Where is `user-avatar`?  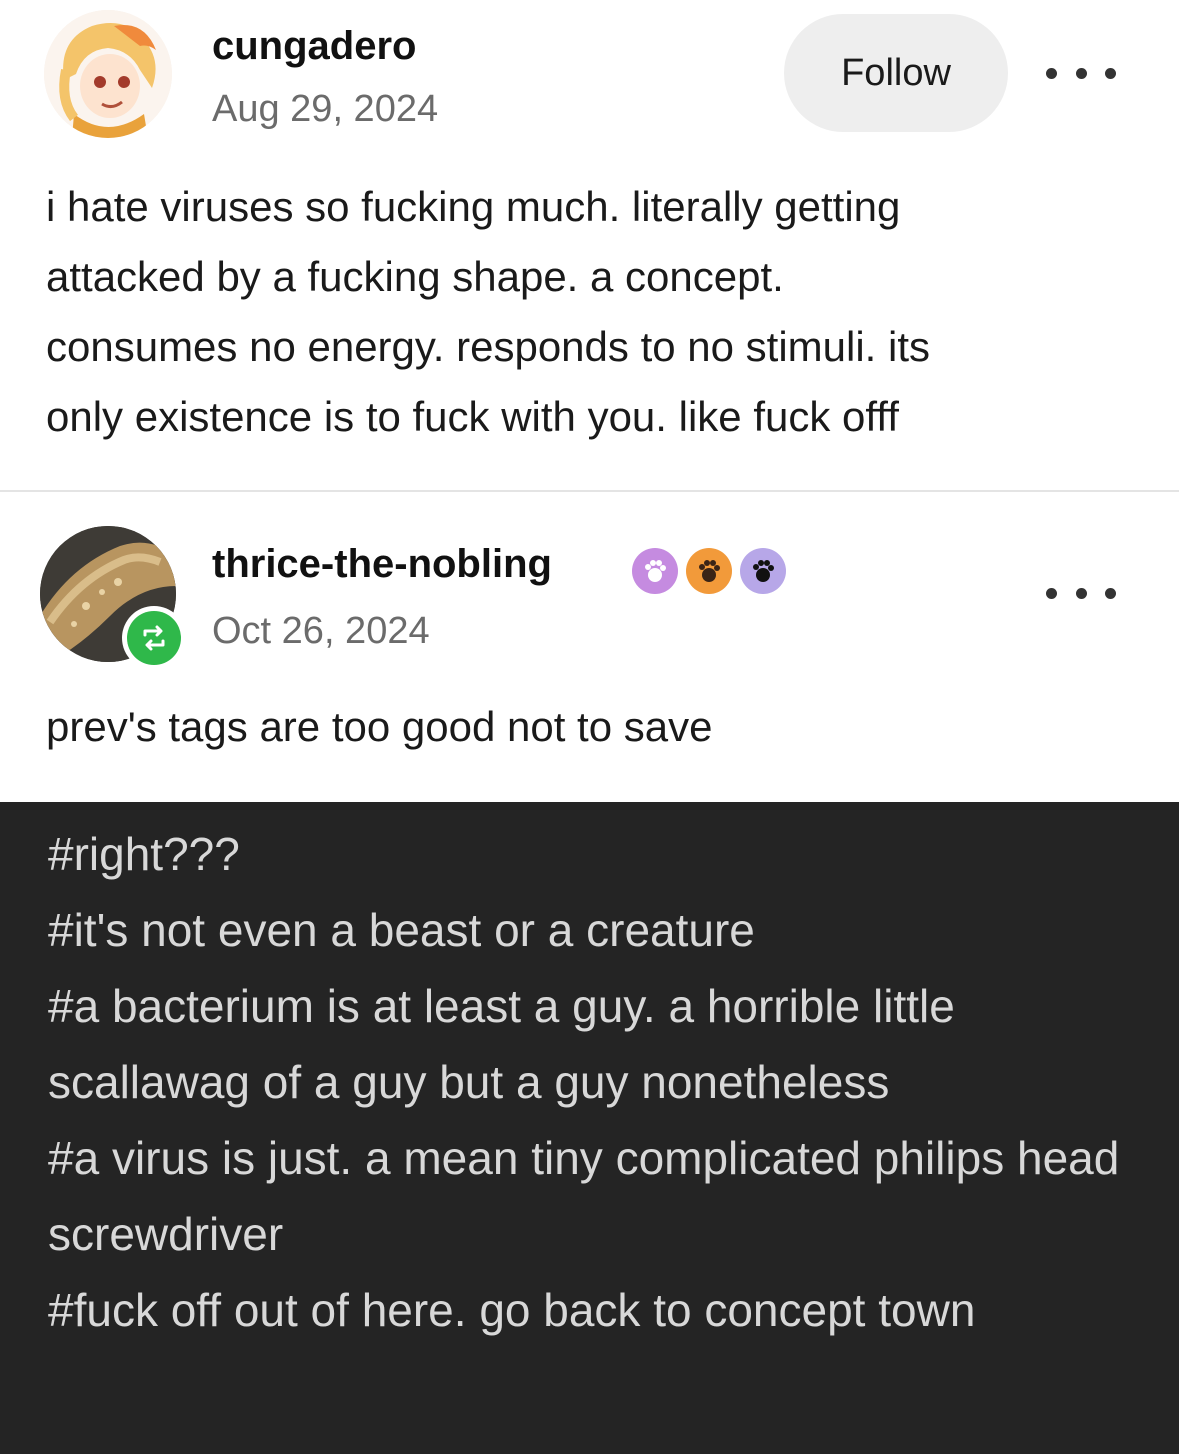 user-avatar is located at coordinates (108, 74).